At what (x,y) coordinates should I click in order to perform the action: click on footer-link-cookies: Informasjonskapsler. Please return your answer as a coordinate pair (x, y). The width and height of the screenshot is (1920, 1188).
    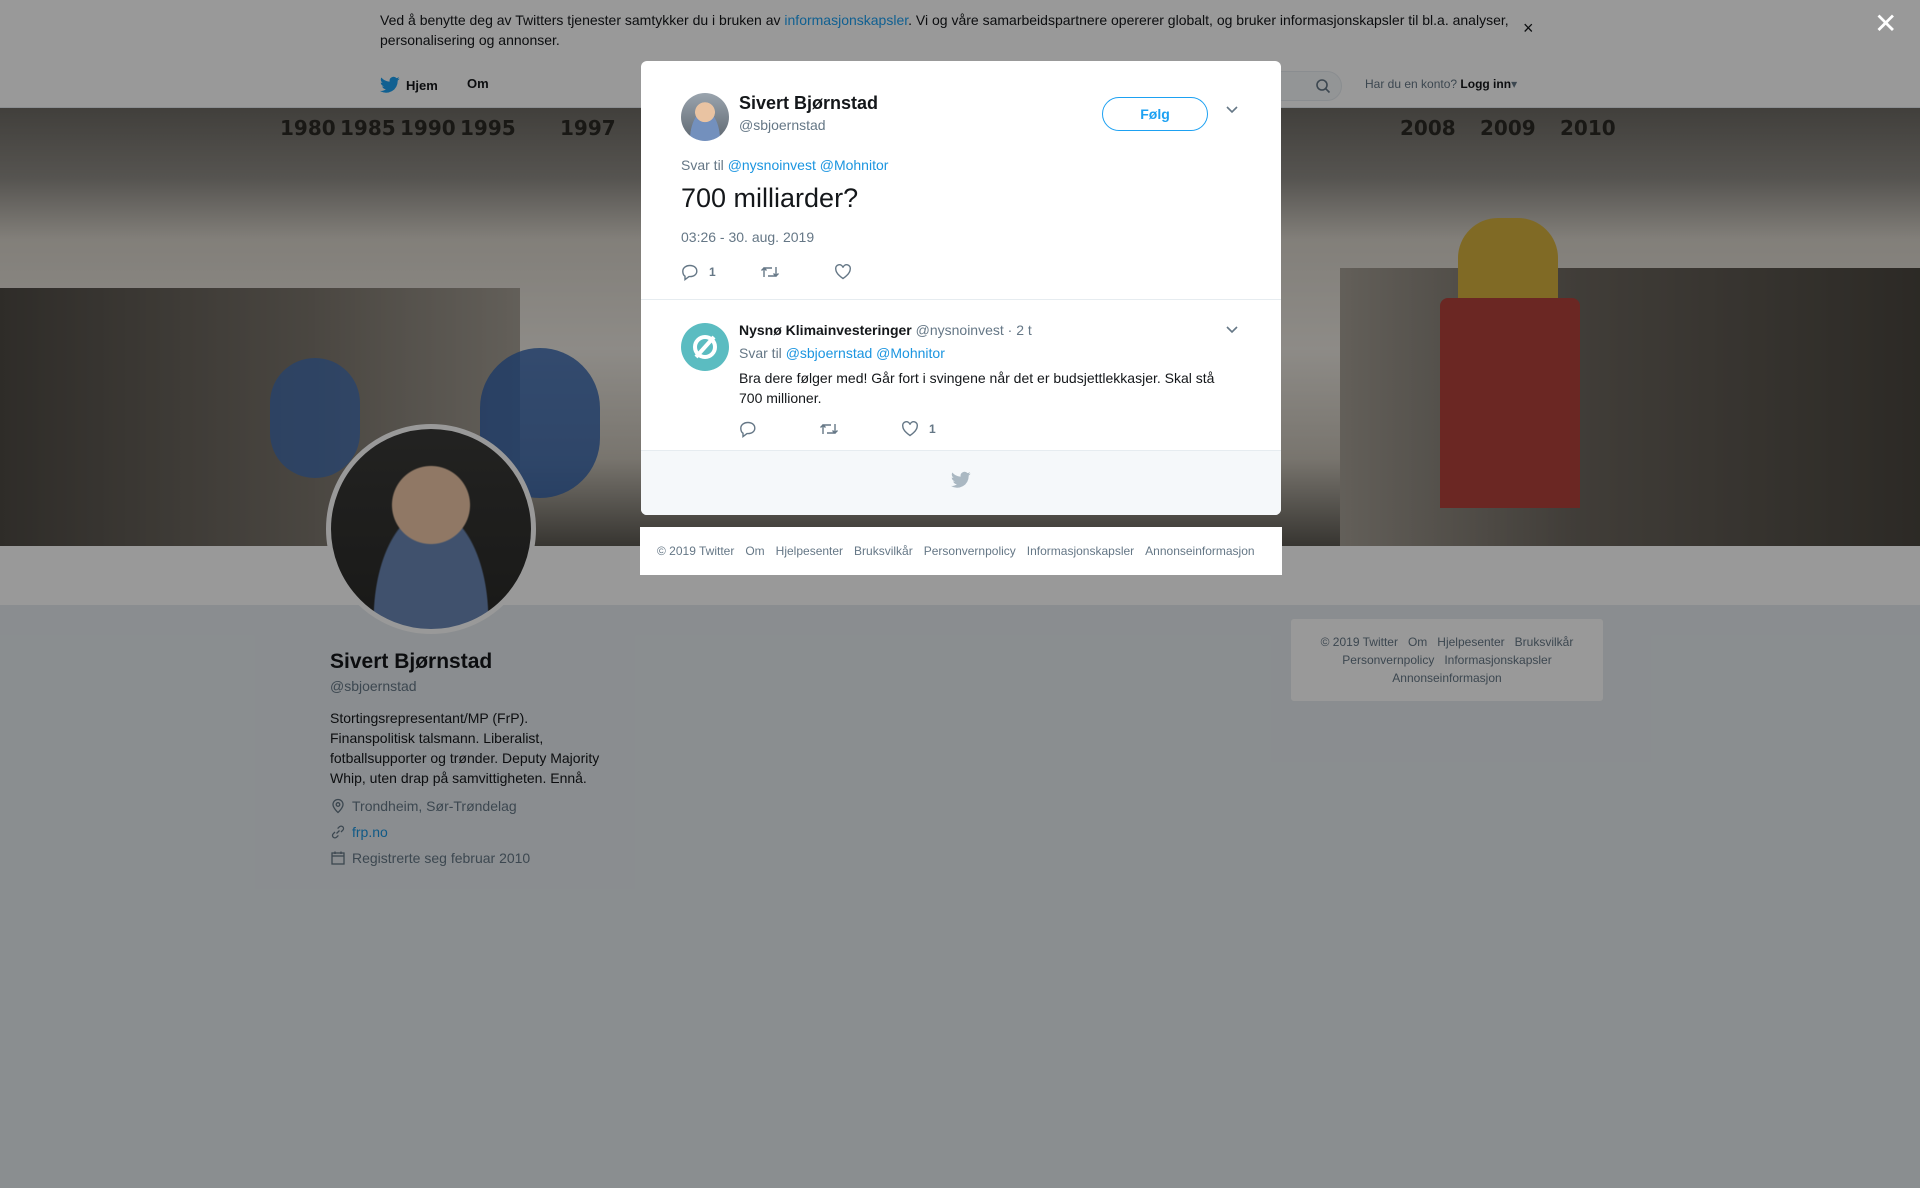
    Looking at the image, I should click on (1080, 551).